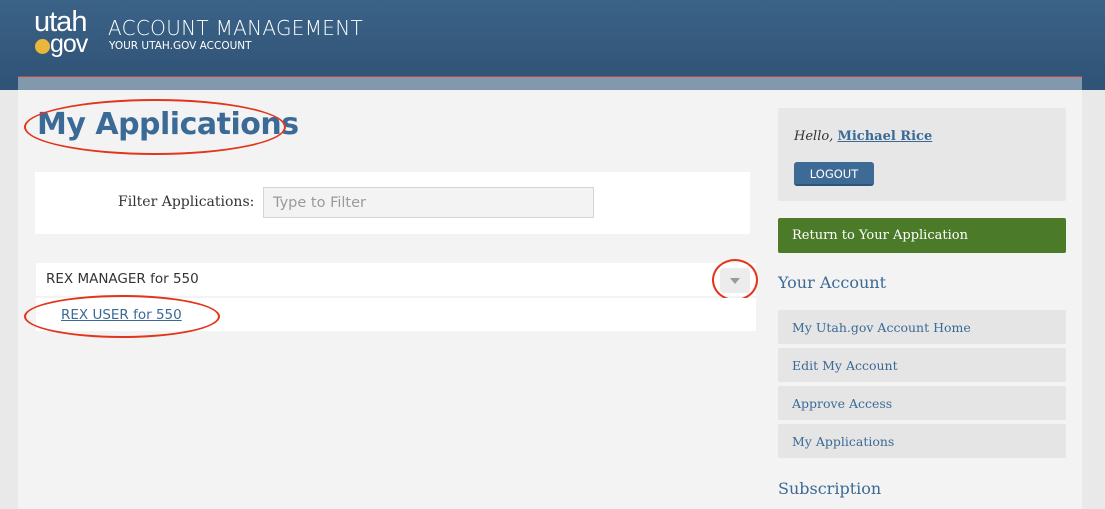  I want to click on logo-text-gov: gov, so click(69, 44).